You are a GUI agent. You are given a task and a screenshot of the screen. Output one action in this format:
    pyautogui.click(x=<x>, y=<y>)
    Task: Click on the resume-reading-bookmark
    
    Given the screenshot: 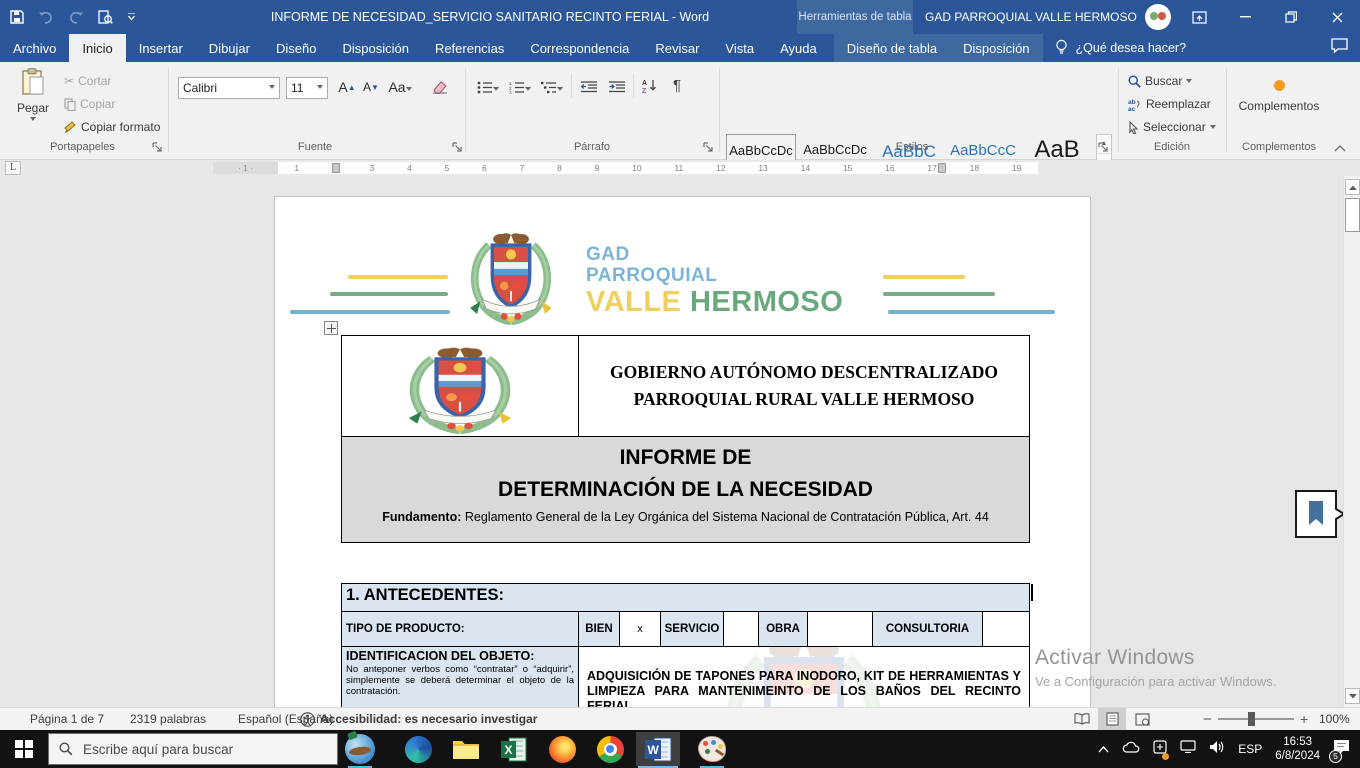 What is the action you would take?
    pyautogui.click(x=1320, y=514)
    